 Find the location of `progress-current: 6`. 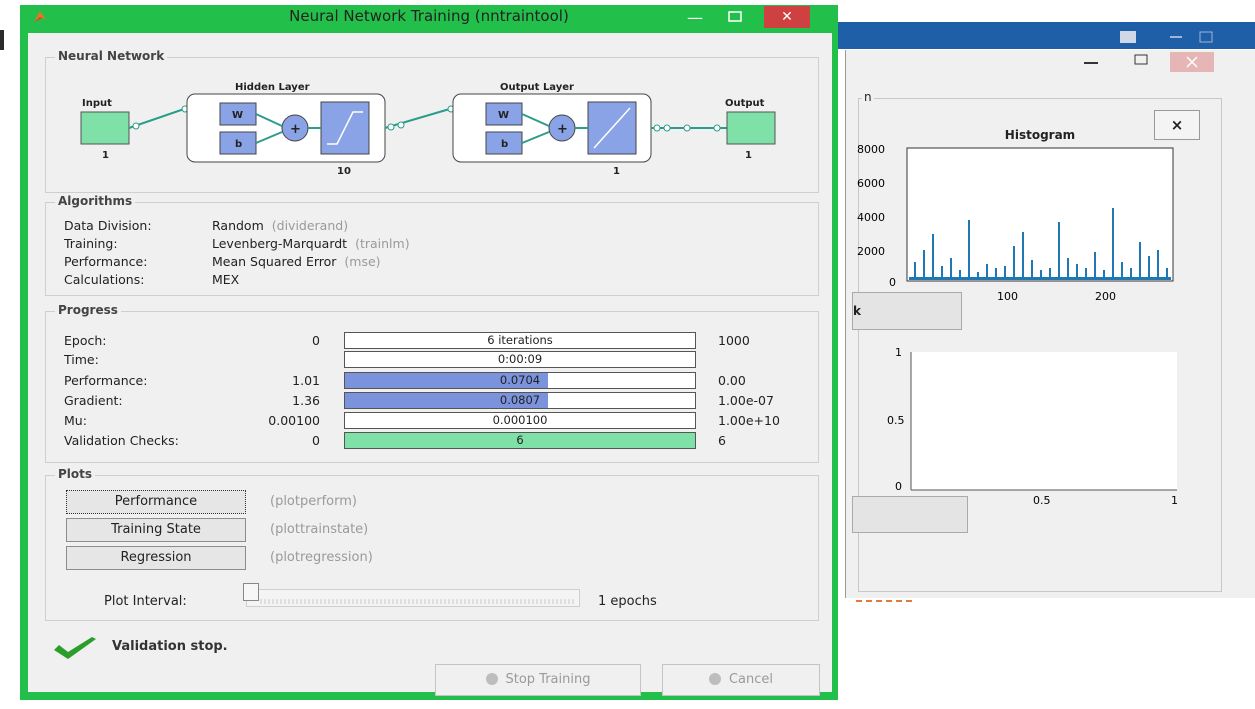

progress-current: 6 is located at coordinates (520, 440).